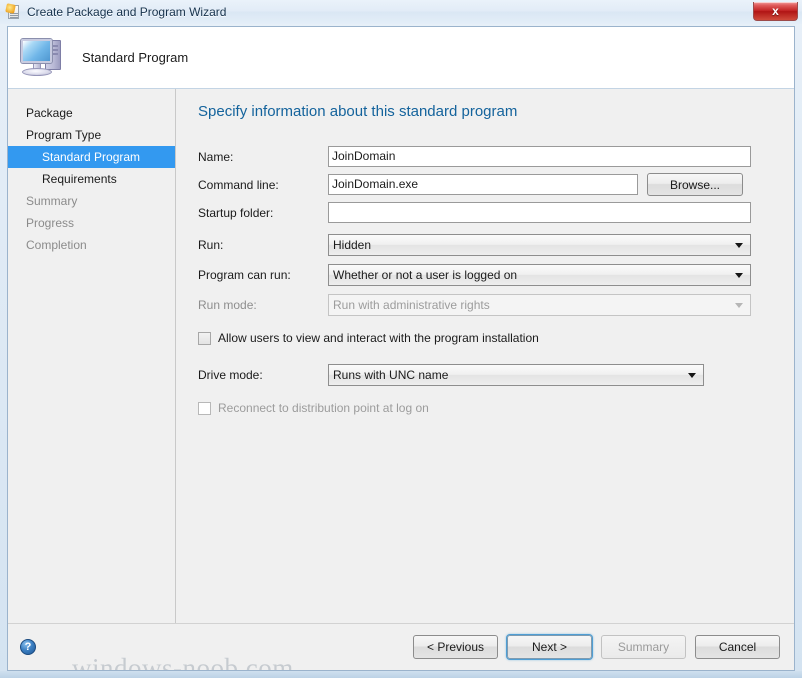  I want to click on run-mode-dropdown: Run with administrative rights, so click(539, 304).